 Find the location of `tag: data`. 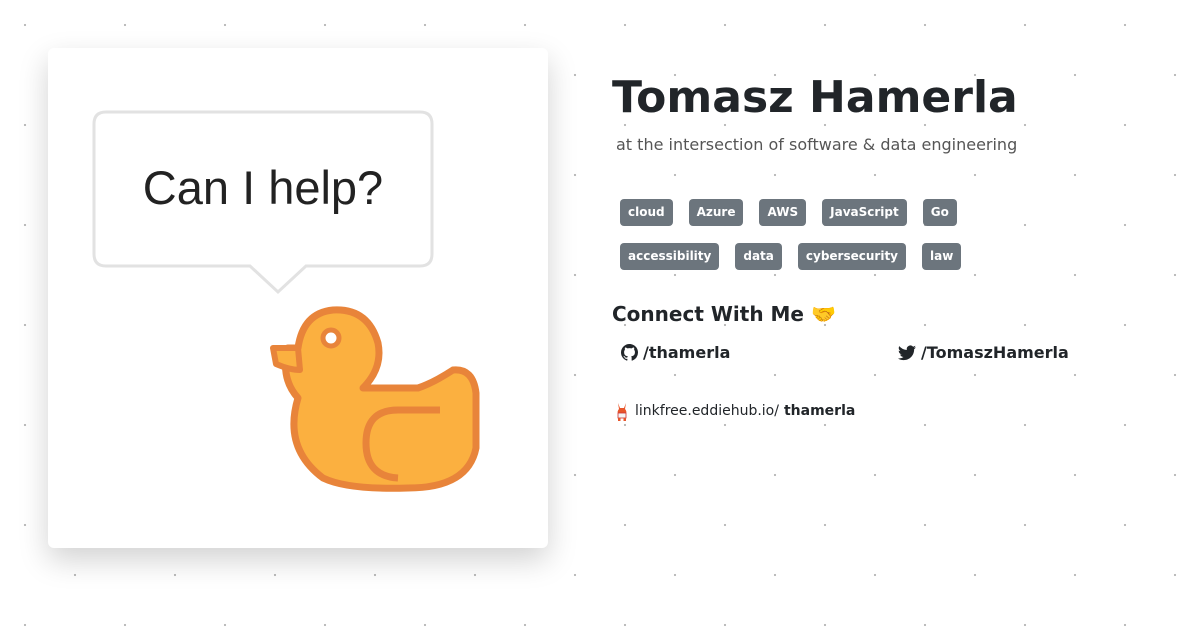

tag: data is located at coordinates (758, 256).